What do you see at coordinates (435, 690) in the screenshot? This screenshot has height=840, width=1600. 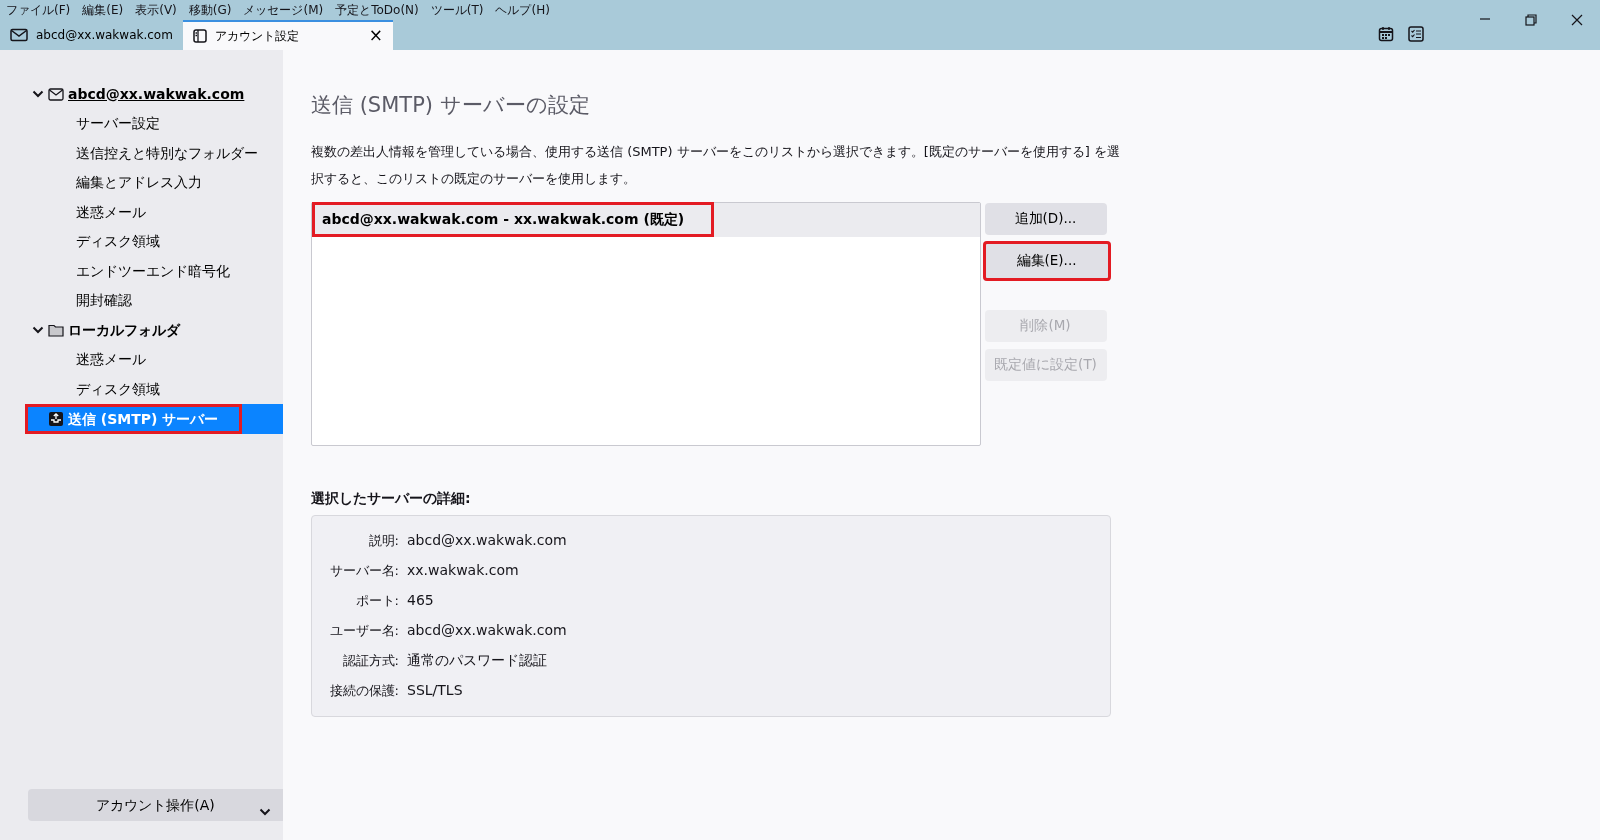 I see `field-value: SSL/TLS` at bounding box center [435, 690].